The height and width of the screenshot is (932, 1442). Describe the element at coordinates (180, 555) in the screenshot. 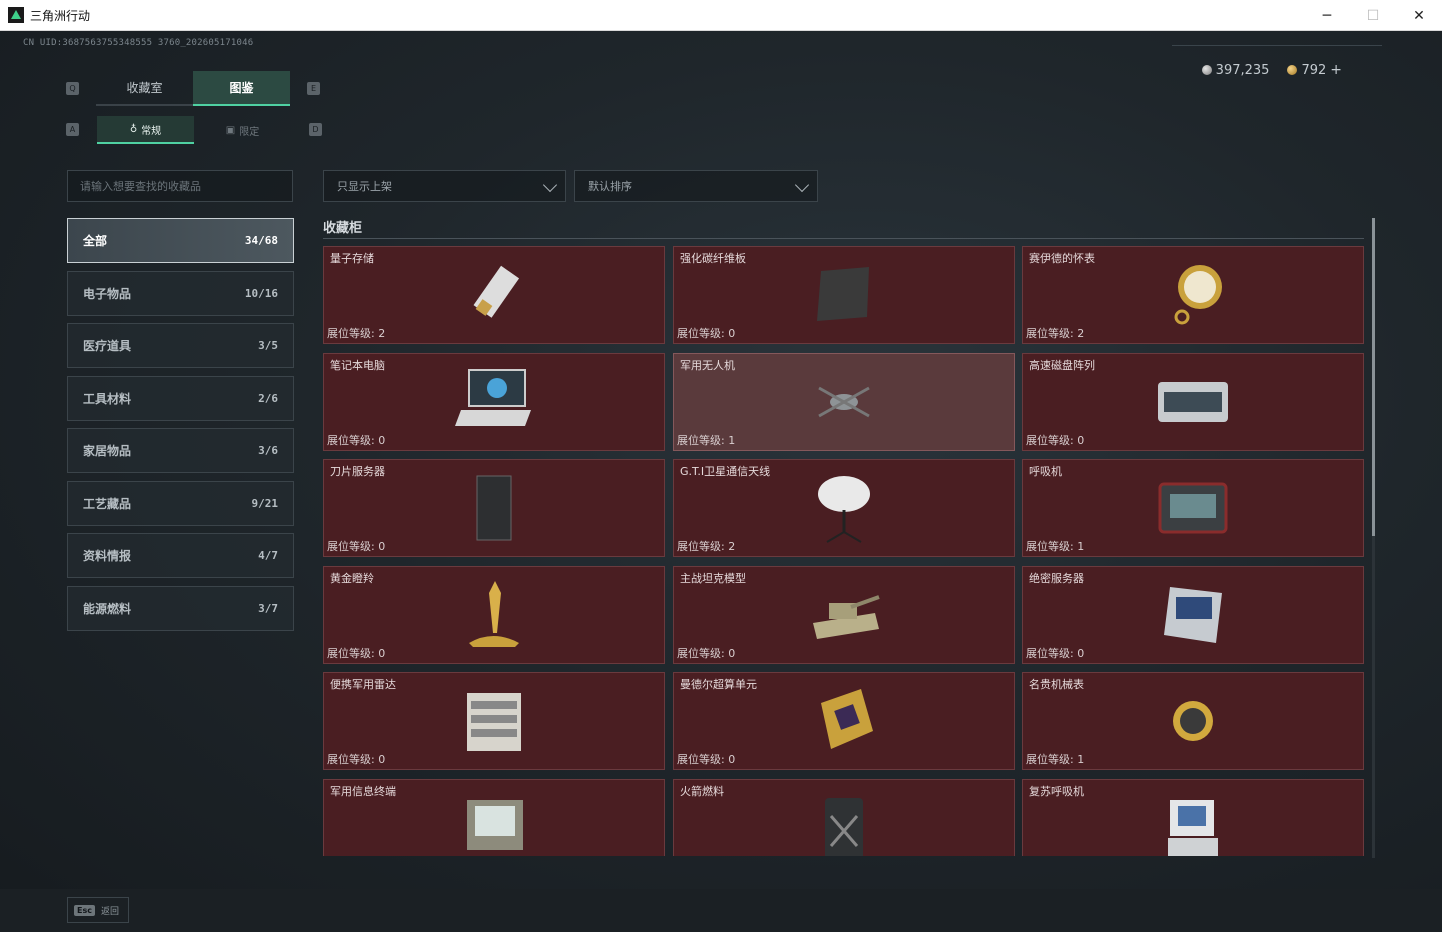

I see `category-intel: 资料情报 4/7` at that location.